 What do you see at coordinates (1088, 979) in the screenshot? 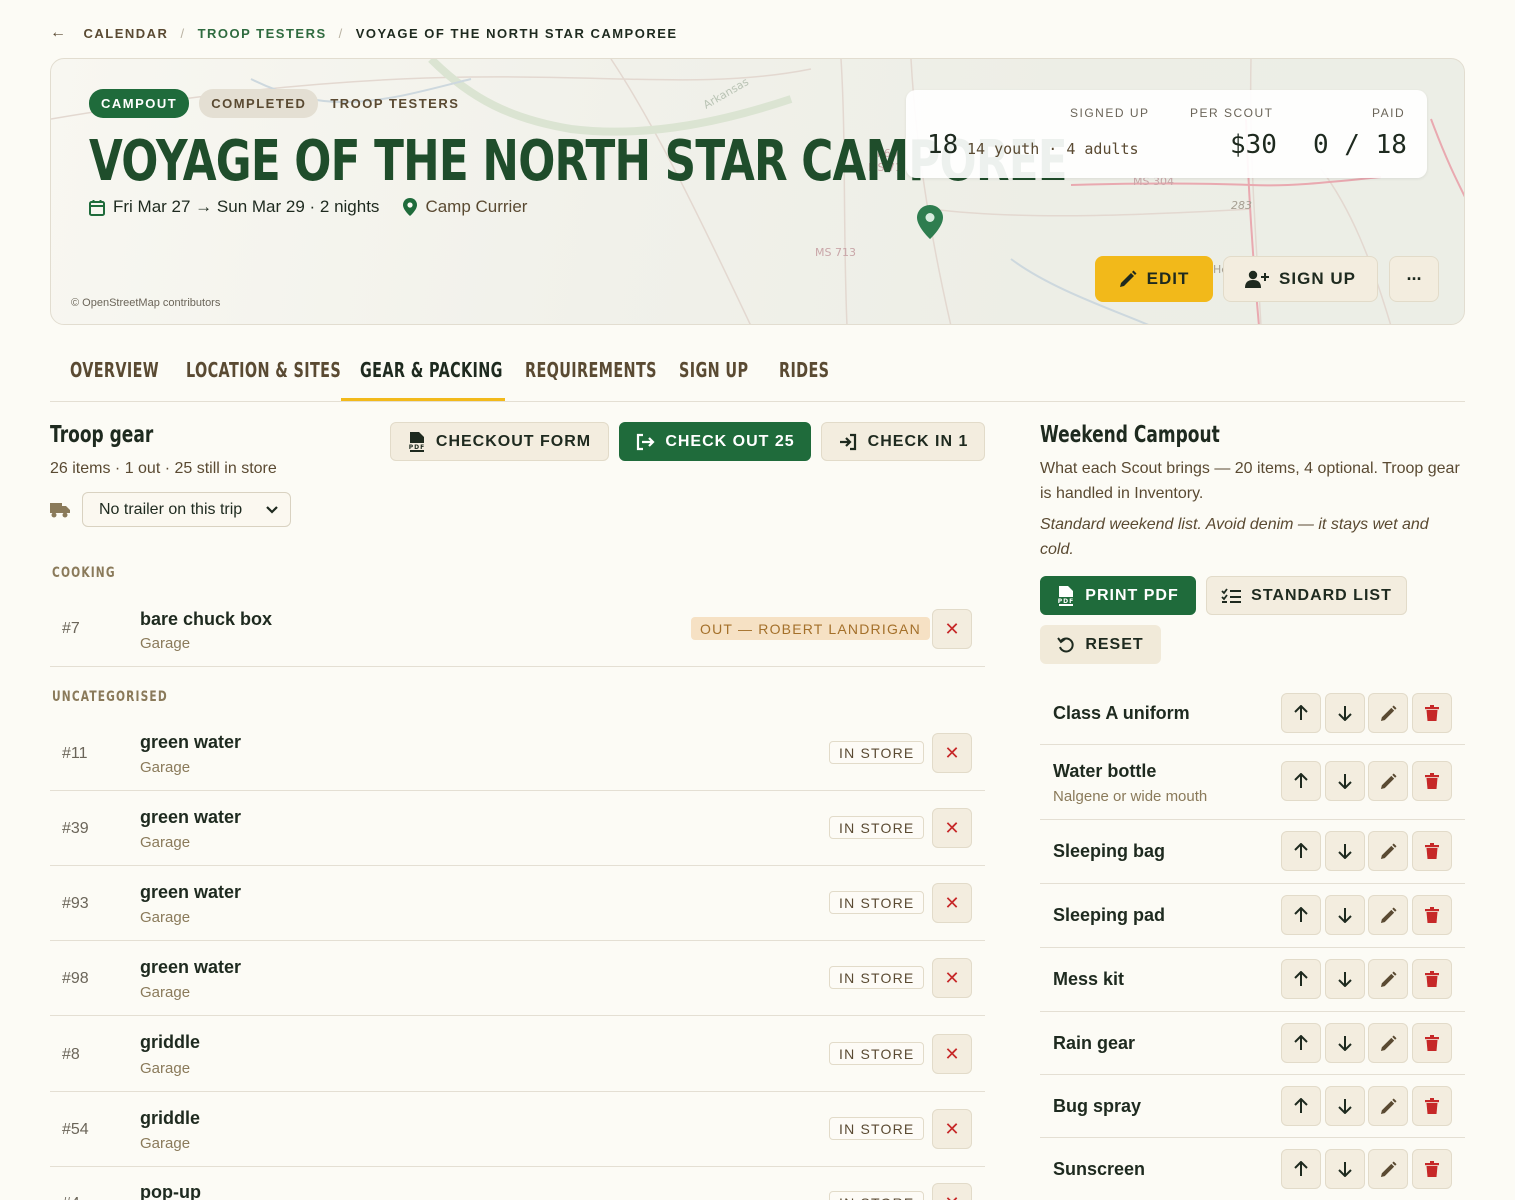
I see `packing-item-name: Mess kit` at bounding box center [1088, 979].